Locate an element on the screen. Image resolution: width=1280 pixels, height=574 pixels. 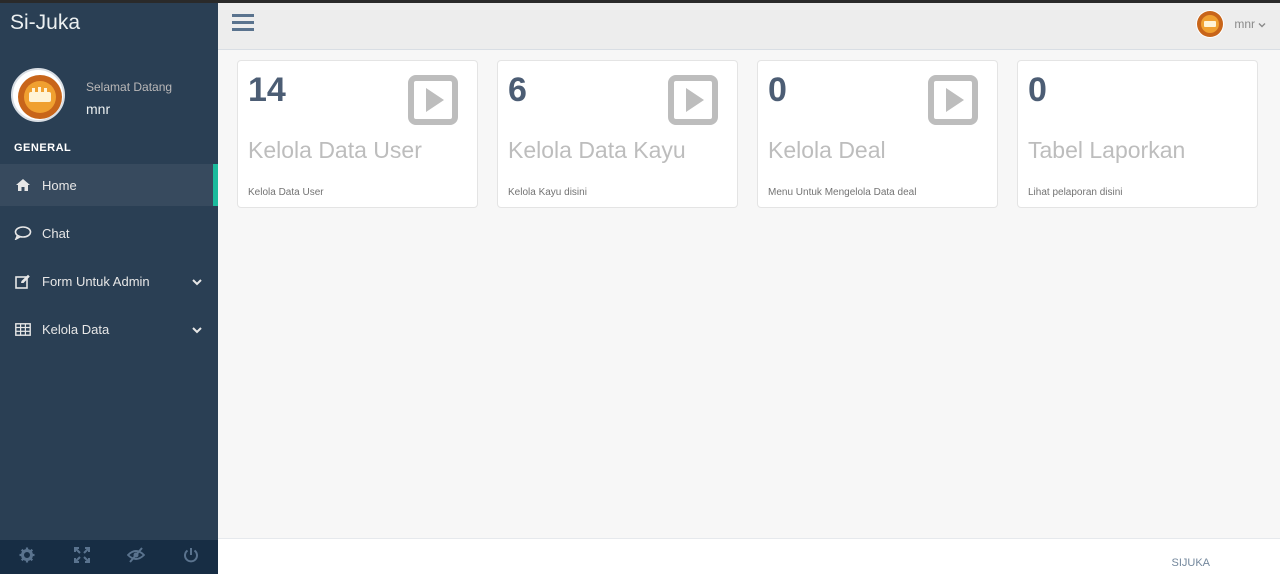
eye-slash-icon is located at coordinates (136, 557).